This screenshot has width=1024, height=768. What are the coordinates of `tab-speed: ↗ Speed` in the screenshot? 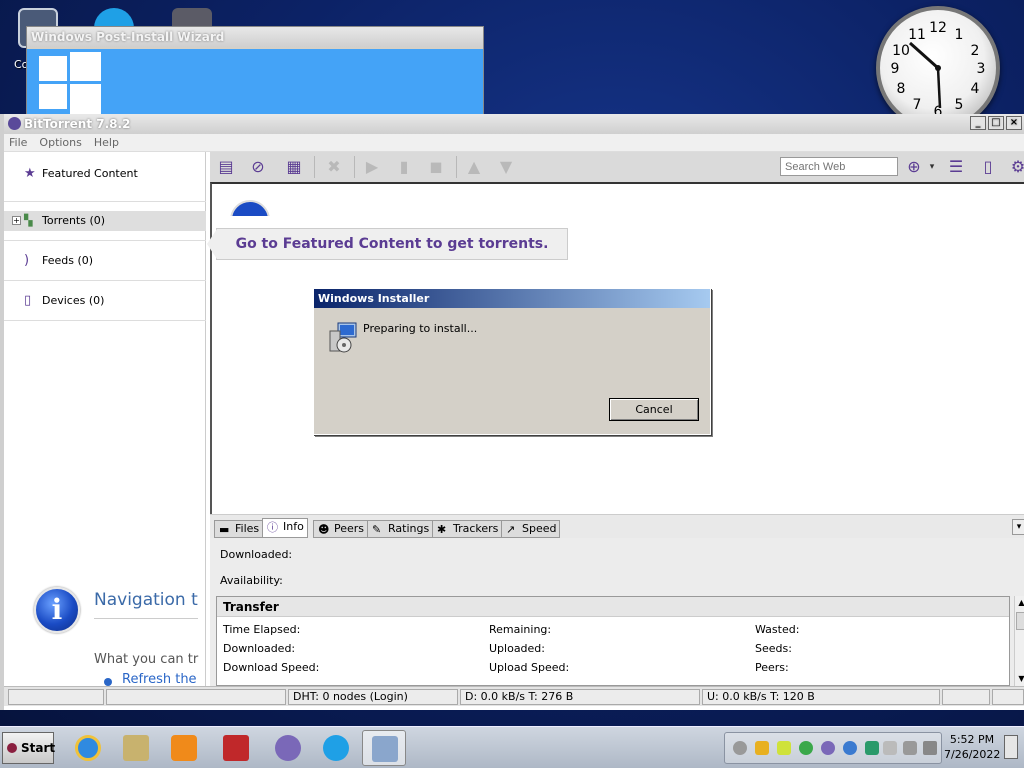 It's located at (531, 529).